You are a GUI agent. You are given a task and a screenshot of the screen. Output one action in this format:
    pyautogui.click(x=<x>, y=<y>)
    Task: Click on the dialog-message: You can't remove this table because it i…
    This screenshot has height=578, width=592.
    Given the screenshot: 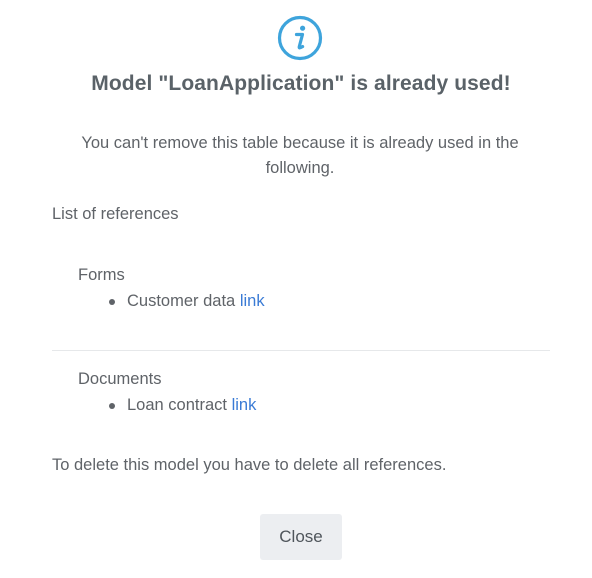 What is the action you would take?
    pyautogui.click(x=300, y=155)
    